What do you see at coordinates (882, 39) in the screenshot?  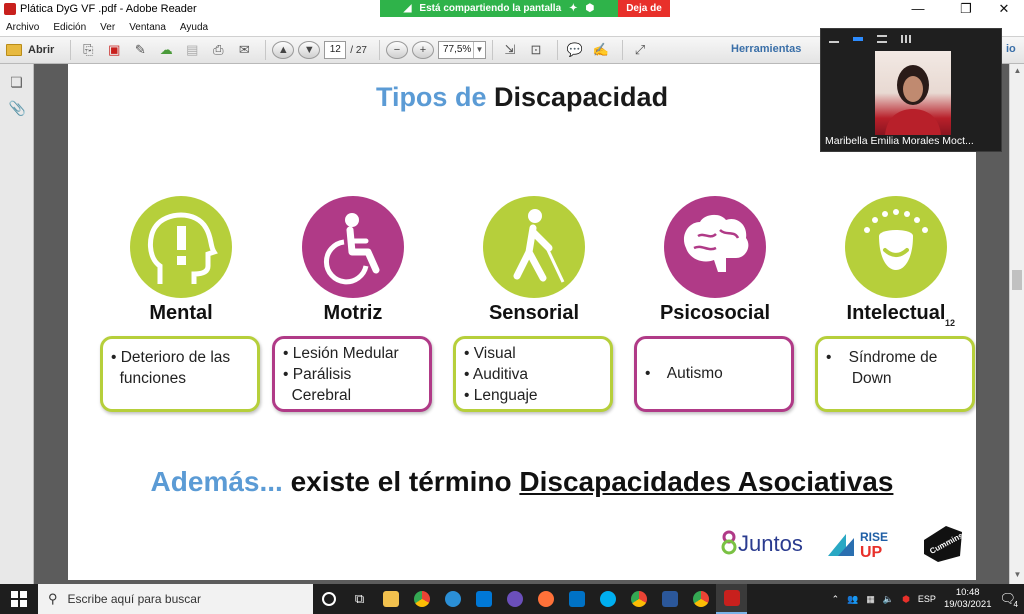 I see `strip-view-icon` at bounding box center [882, 39].